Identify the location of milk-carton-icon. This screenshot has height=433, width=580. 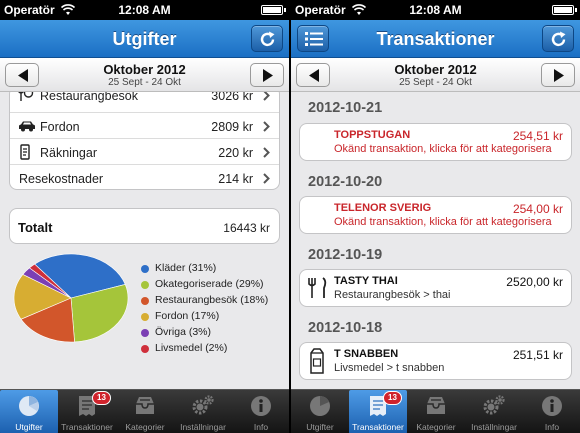
(317, 361).